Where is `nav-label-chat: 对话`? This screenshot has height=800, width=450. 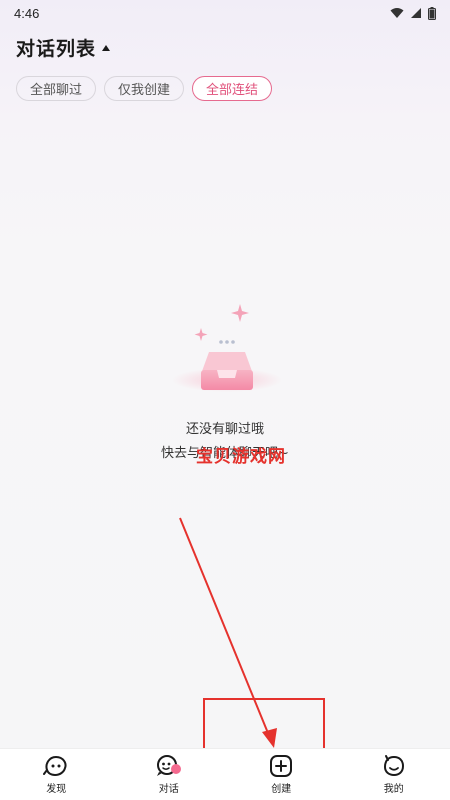
nav-label-chat: 对话 is located at coordinates (168, 789).